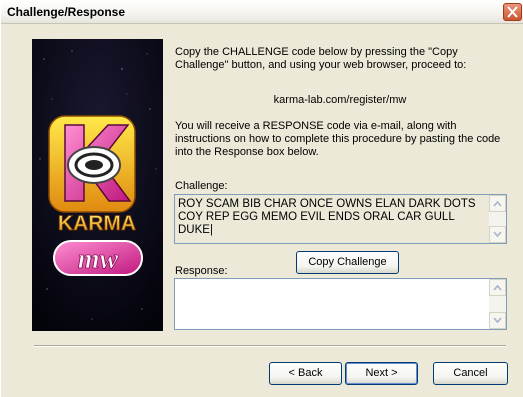 This screenshot has height=397, width=523. I want to click on cancel-button: Cancel, so click(470, 373).